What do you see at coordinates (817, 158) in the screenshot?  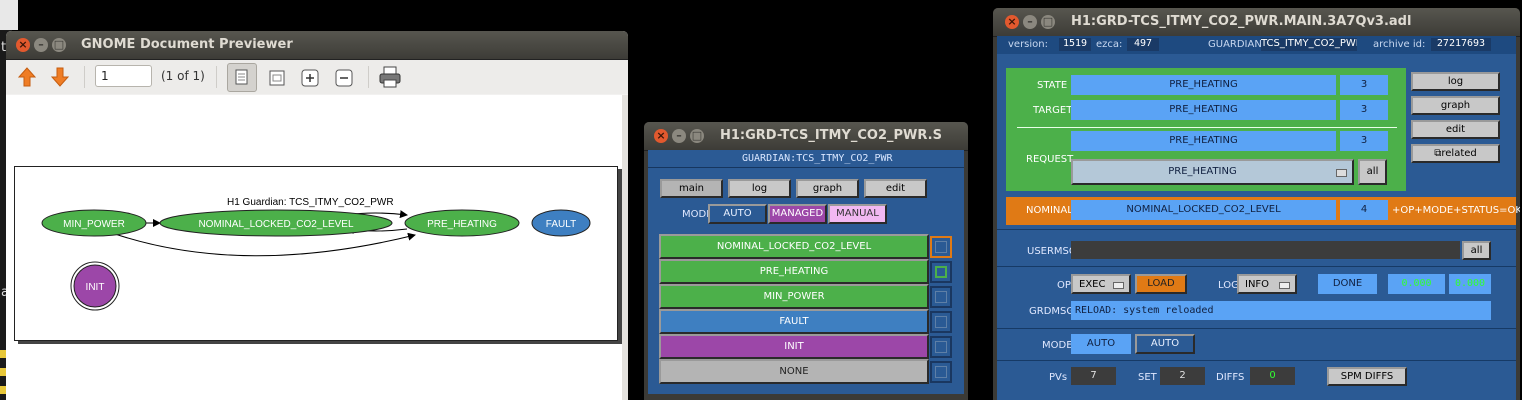 I see `guardian-label: GUARDIAN:TCS_ITMY_CO2_PWR` at bounding box center [817, 158].